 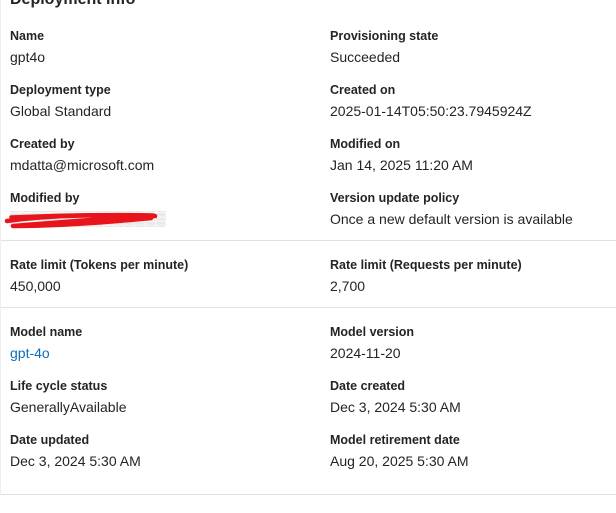 What do you see at coordinates (61, 111) in the screenshot?
I see `field-value: Global Standard` at bounding box center [61, 111].